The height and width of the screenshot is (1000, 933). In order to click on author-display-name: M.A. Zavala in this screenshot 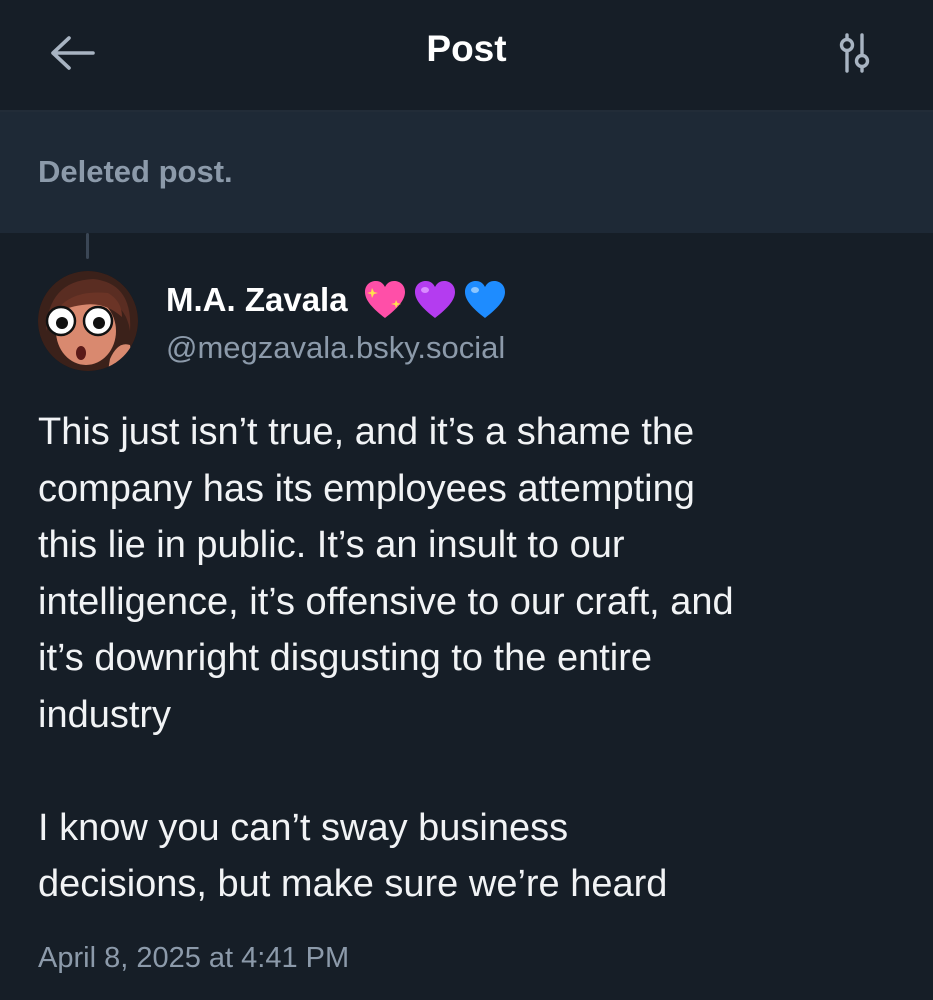, I will do `click(257, 300)`.